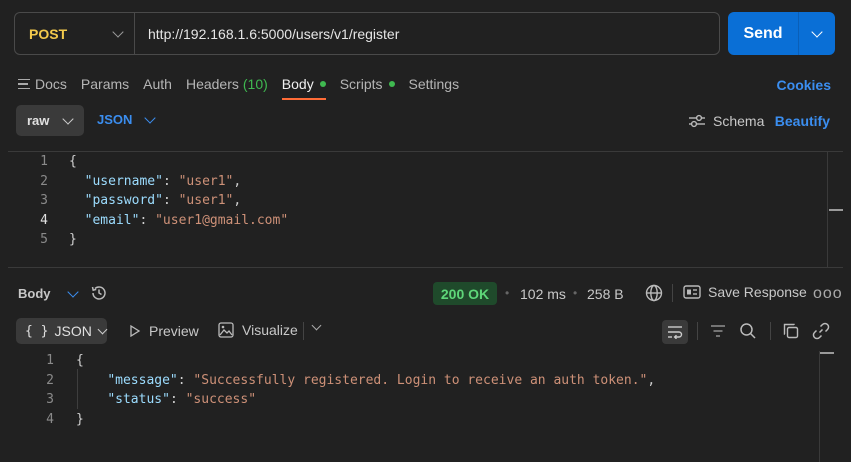  I want to click on response-time: 102 ms, so click(543, 294).